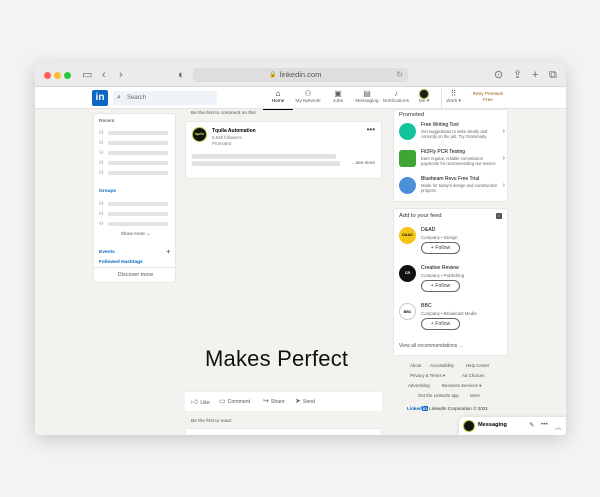 The width and height of the screenshot is (600, 497). I want to click on nav-me: Me ▾, so click(424, 98).